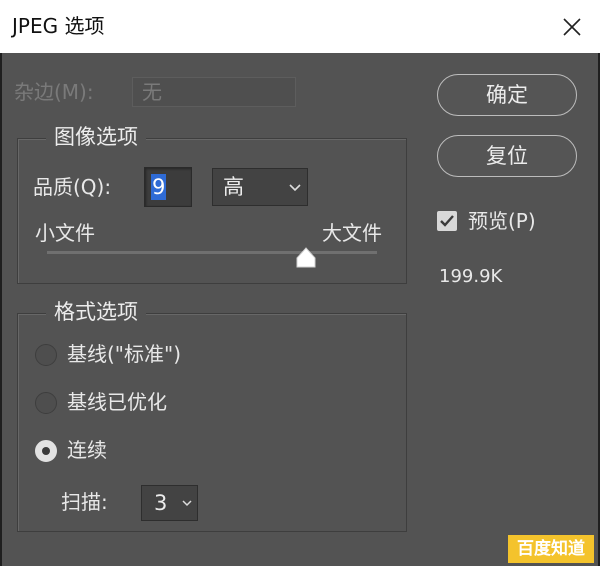 The height and width of the screenshot is (566, 600). I want to click on radio-label-progressive: 连续, so click(87, 450).